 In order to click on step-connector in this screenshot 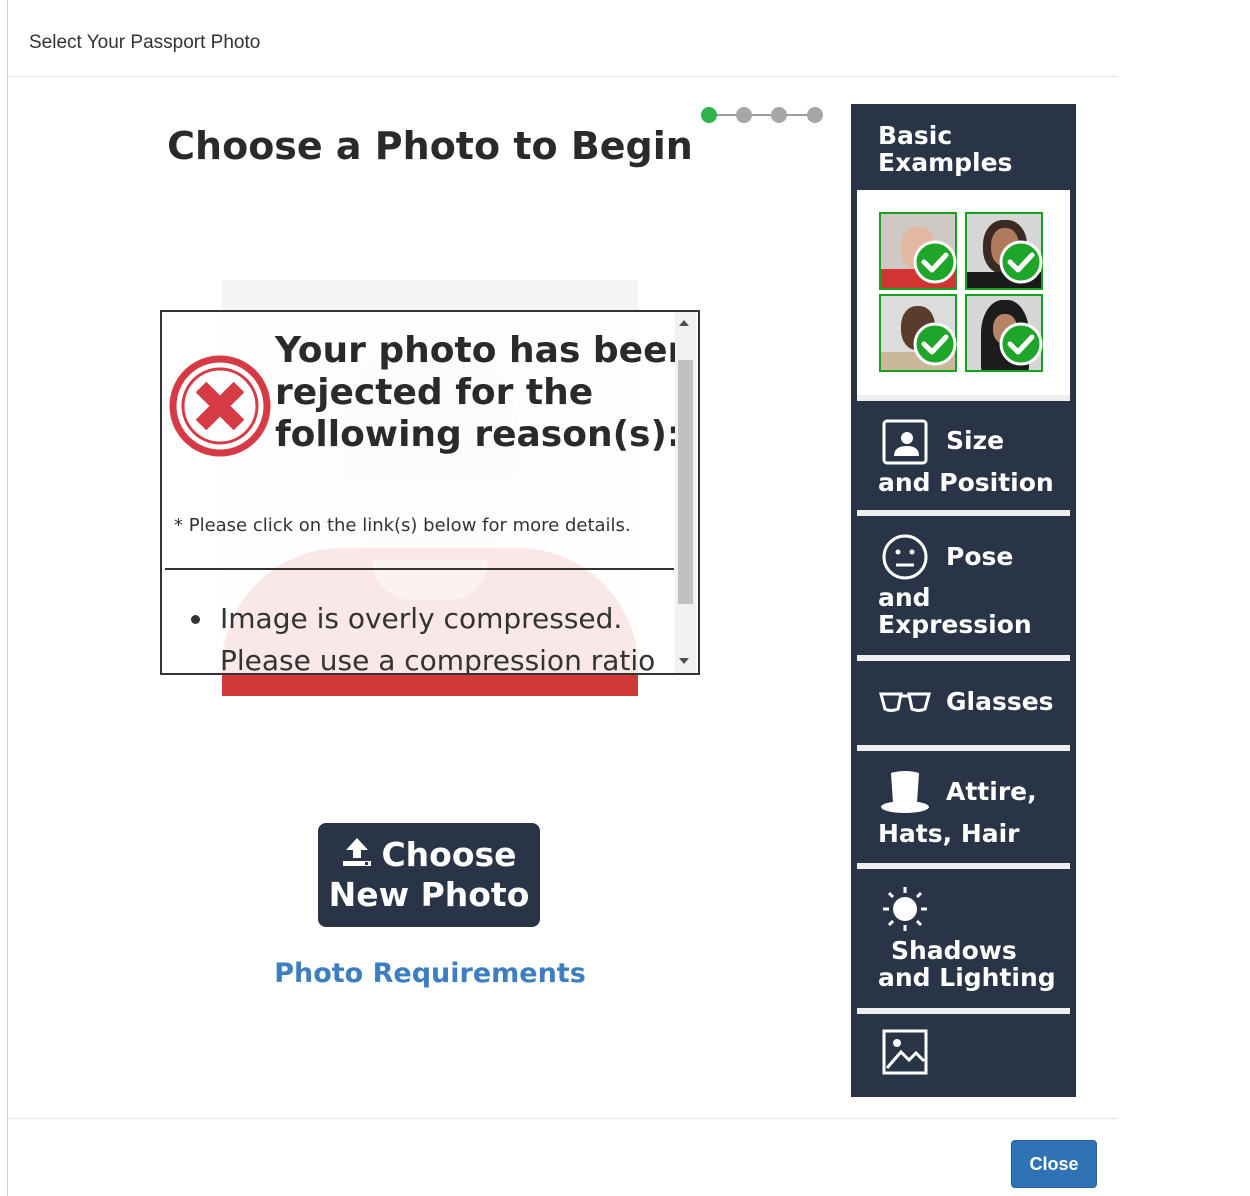, I will do `click(763, 115)`.